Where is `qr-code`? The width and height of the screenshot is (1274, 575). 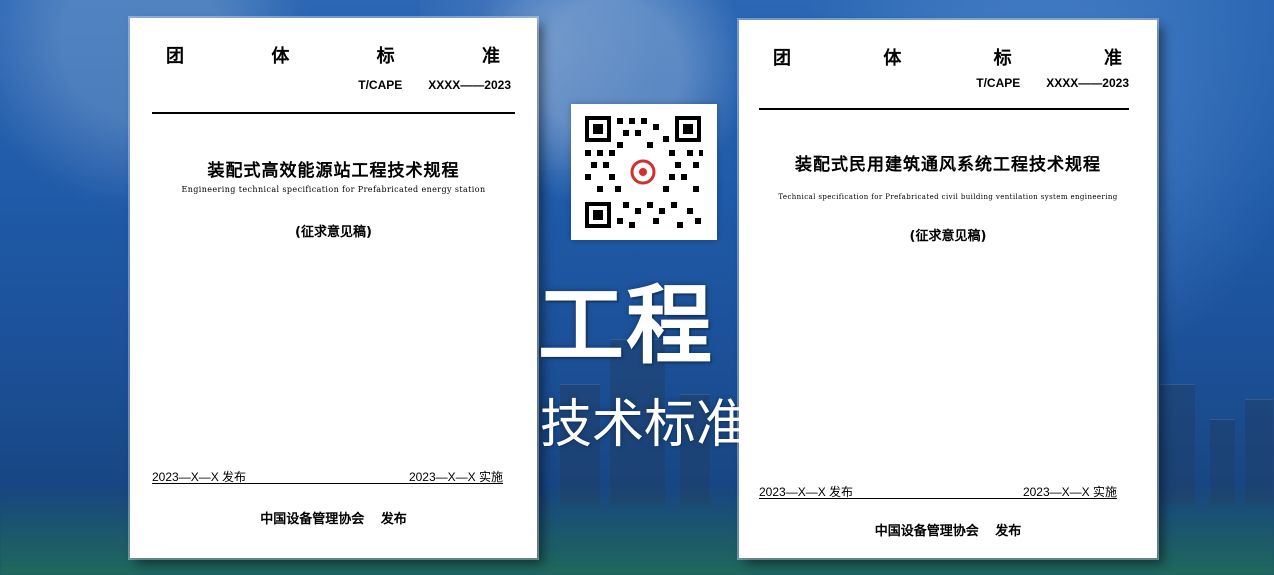
qr-code is located at coordinates (644, 172).